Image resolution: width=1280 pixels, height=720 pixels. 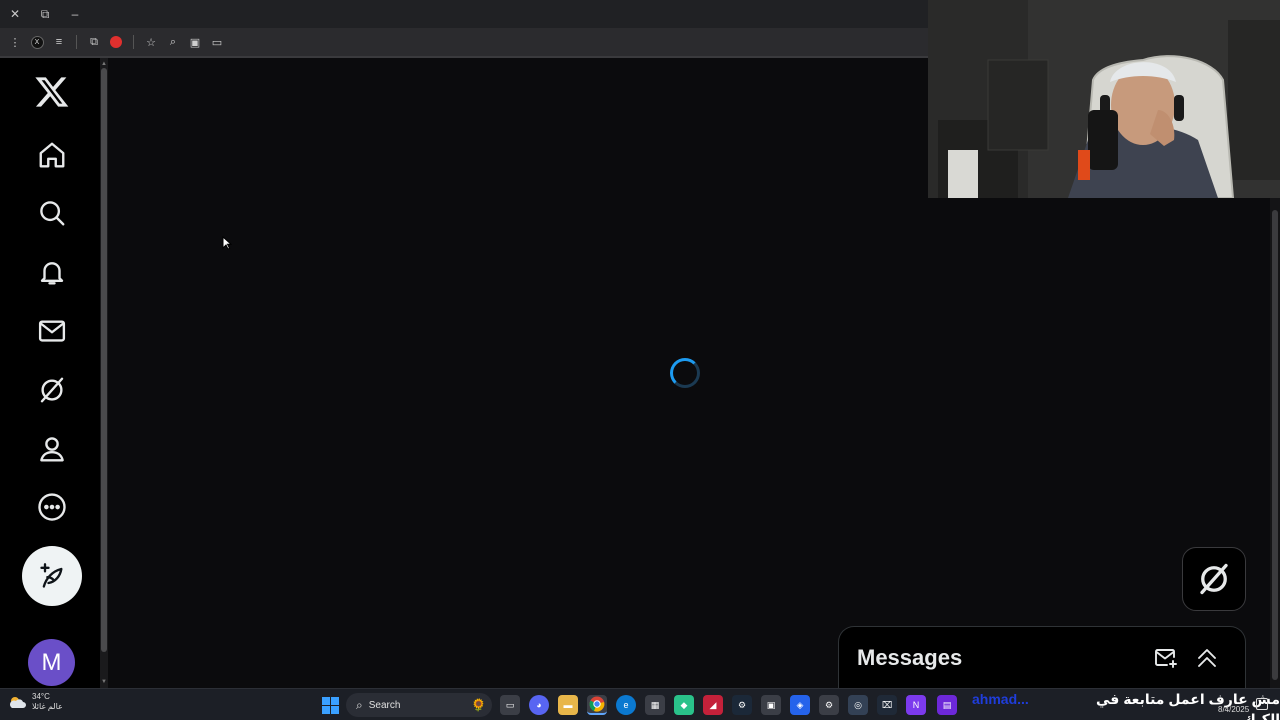 I want to click on windows-start-icon, so click(x=330, y=705).